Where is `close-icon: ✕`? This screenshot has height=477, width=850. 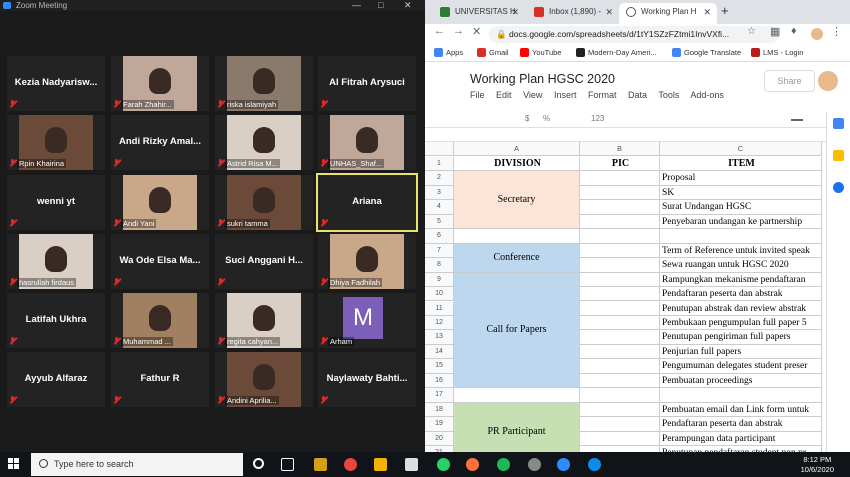 close-icon: ✕ is located at coordinates (408, 5).